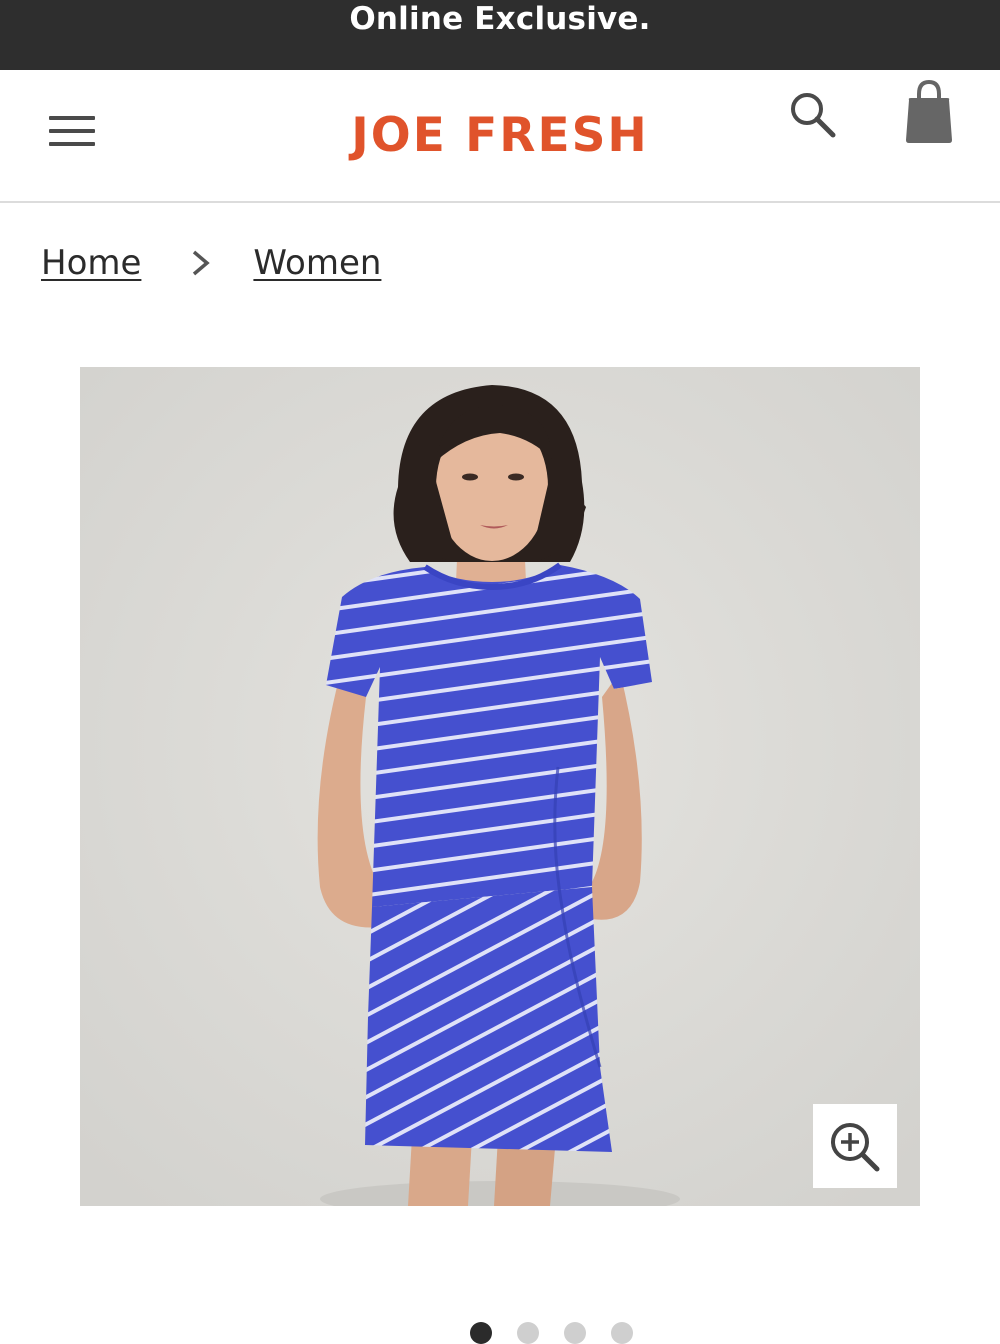 This screenshot has width=1000, height=1344. I want to click on promo-text: Online Exclusive., so click(500, 19).